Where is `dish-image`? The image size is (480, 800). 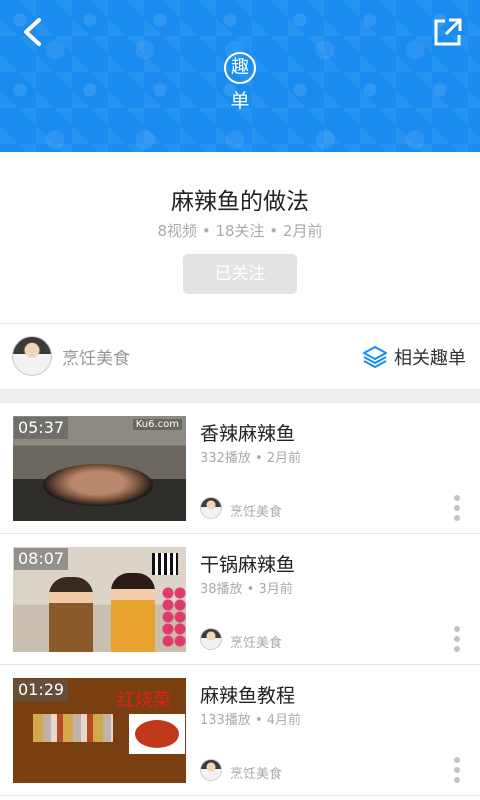
dish-image is located at coordinates (157, 734).